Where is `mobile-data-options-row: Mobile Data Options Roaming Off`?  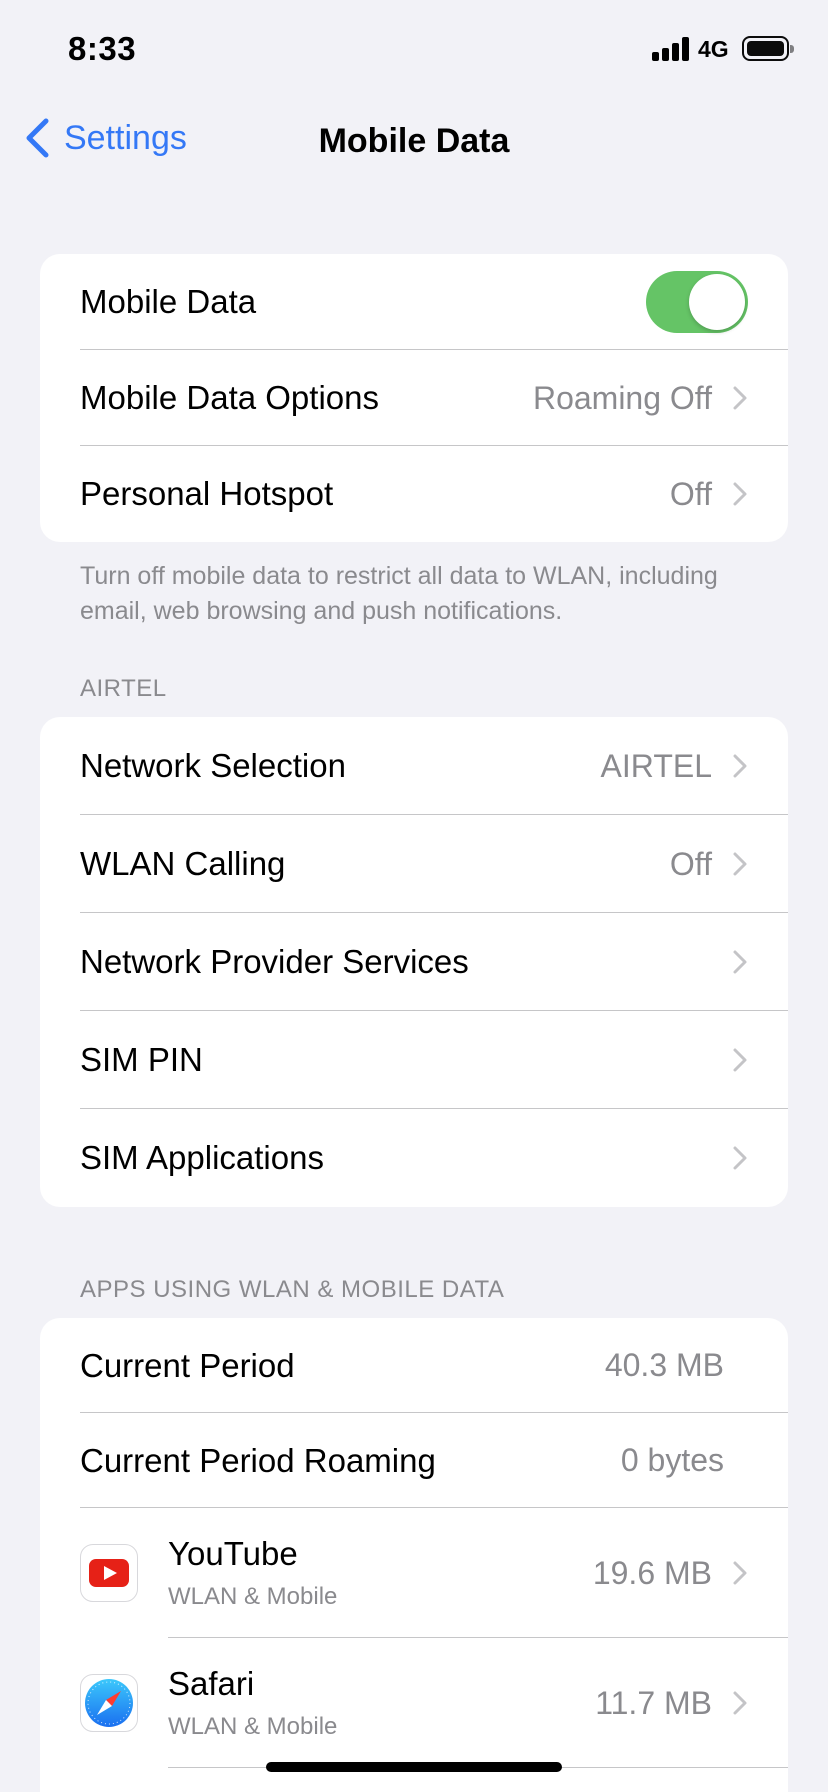 mobile-data-options-row: Mobile Data Options Roaming Off is located at coordinates (414, 398).